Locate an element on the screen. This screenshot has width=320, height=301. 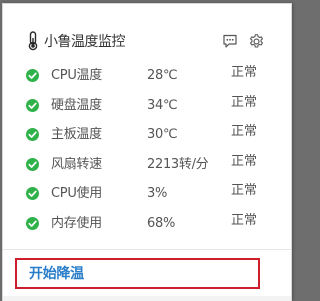
metric-row-cpu-usage: CPU使用 3% 正常 is located at coordinates (147, 194).